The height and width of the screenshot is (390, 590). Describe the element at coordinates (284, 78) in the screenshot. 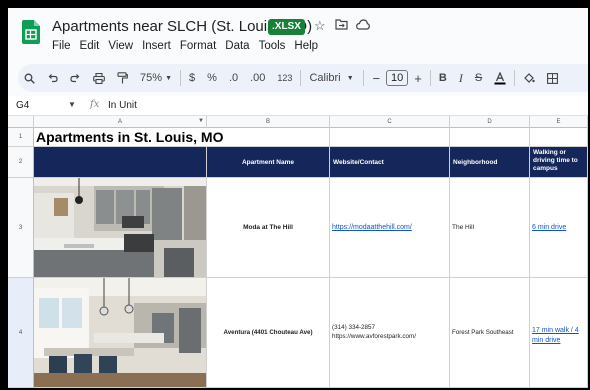

I see `number-format-button: 123` at that location.